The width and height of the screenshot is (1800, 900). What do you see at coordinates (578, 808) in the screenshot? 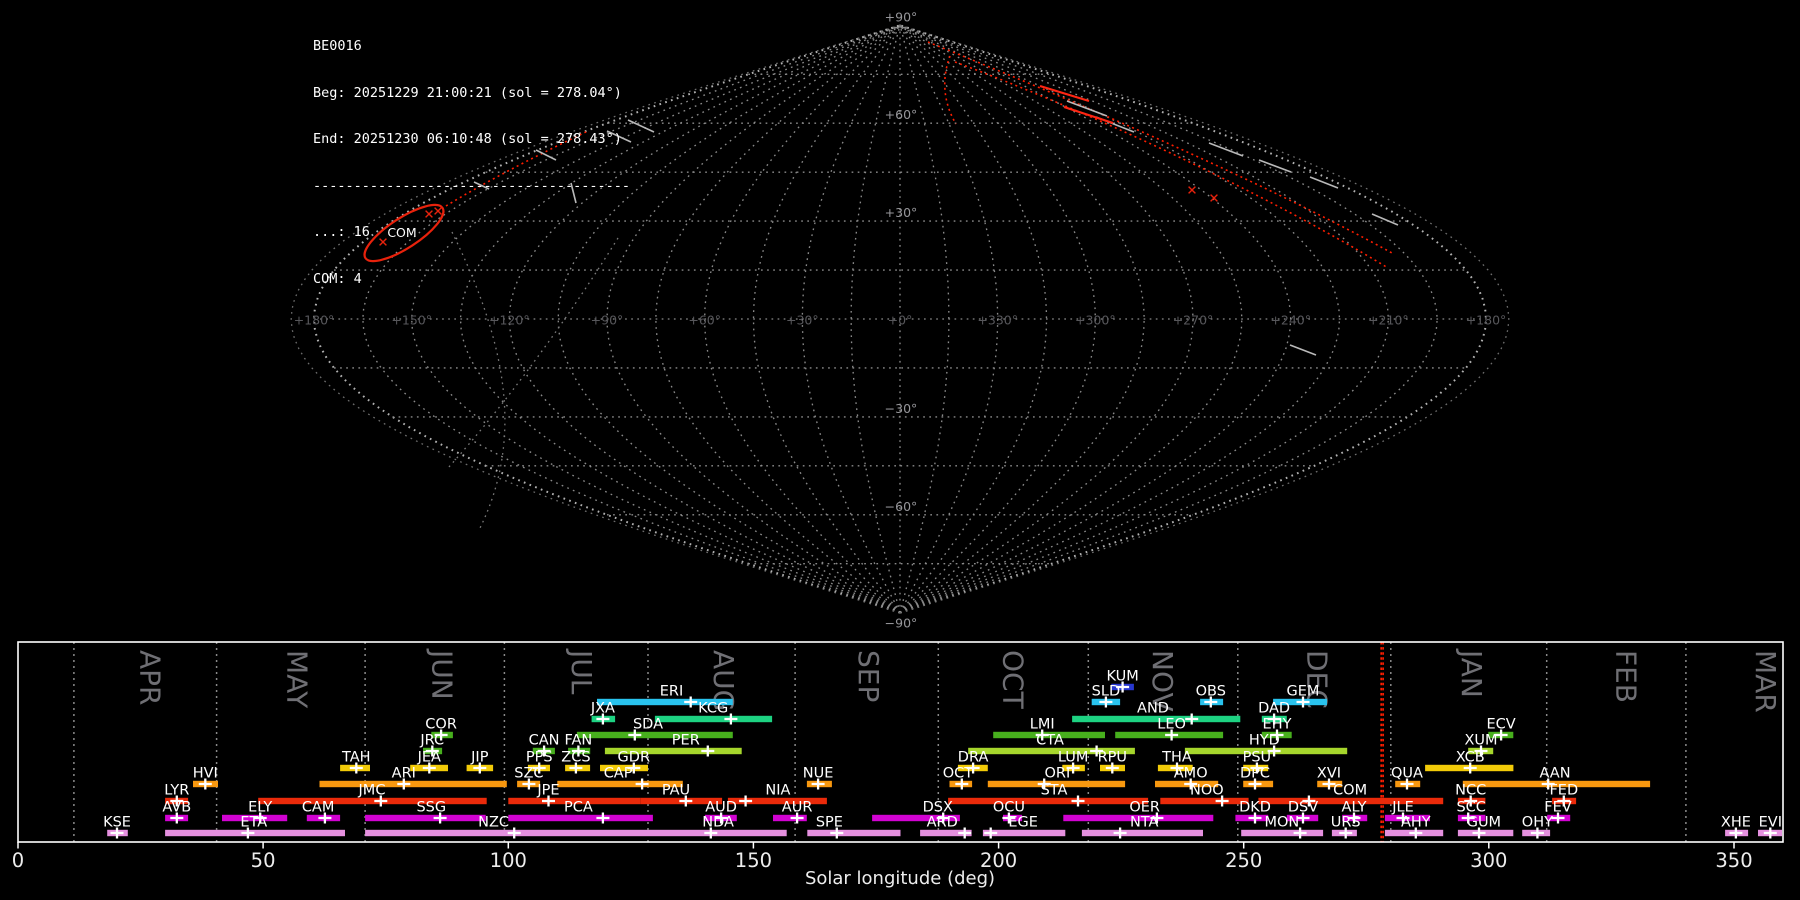
I see `shower-code-label: PCA` at bounding box center [578, 808].